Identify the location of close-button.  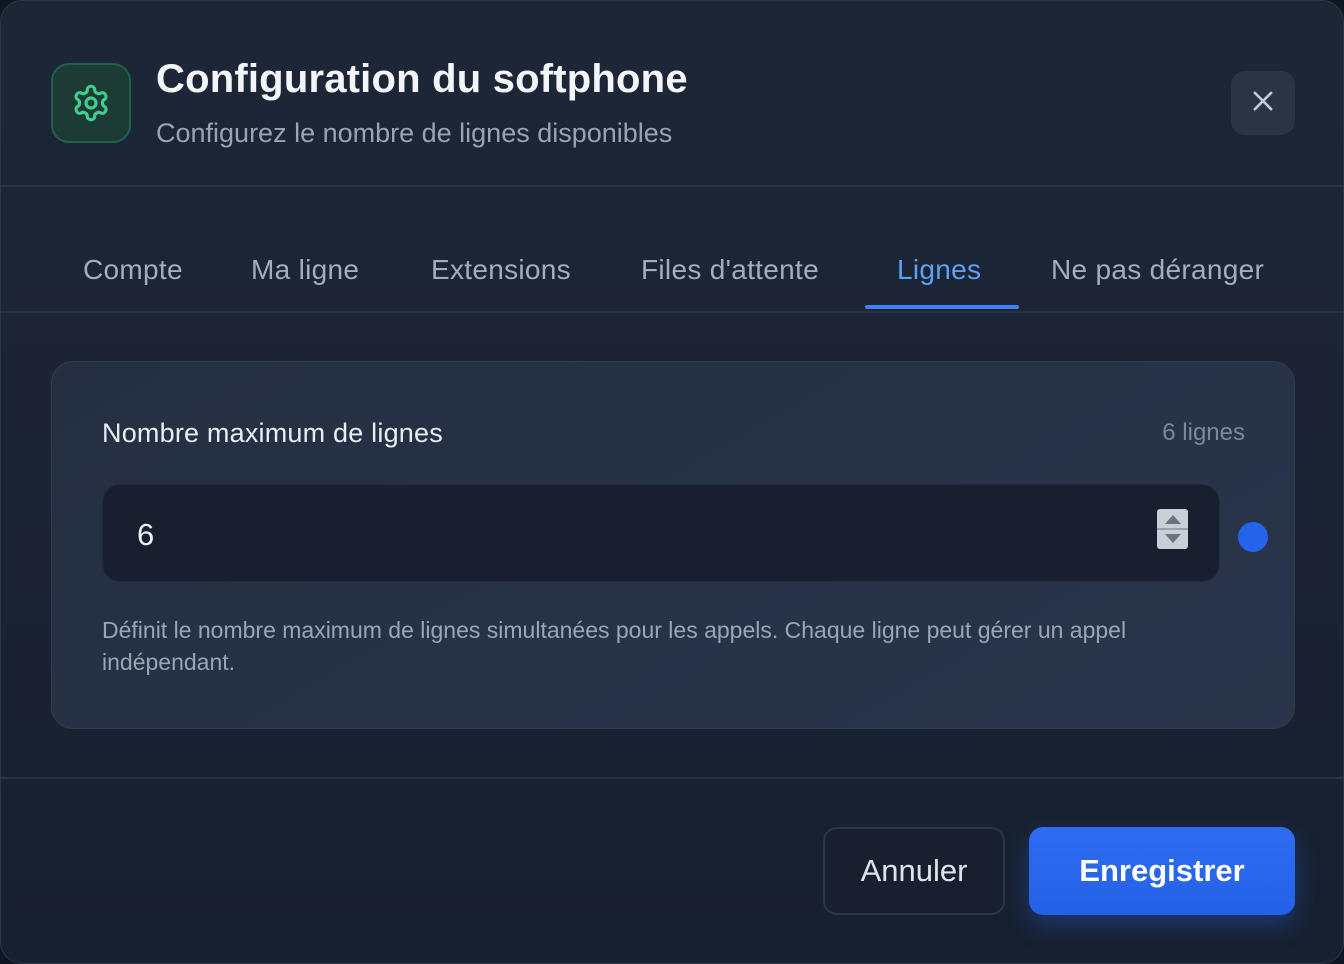
(1263, 103).